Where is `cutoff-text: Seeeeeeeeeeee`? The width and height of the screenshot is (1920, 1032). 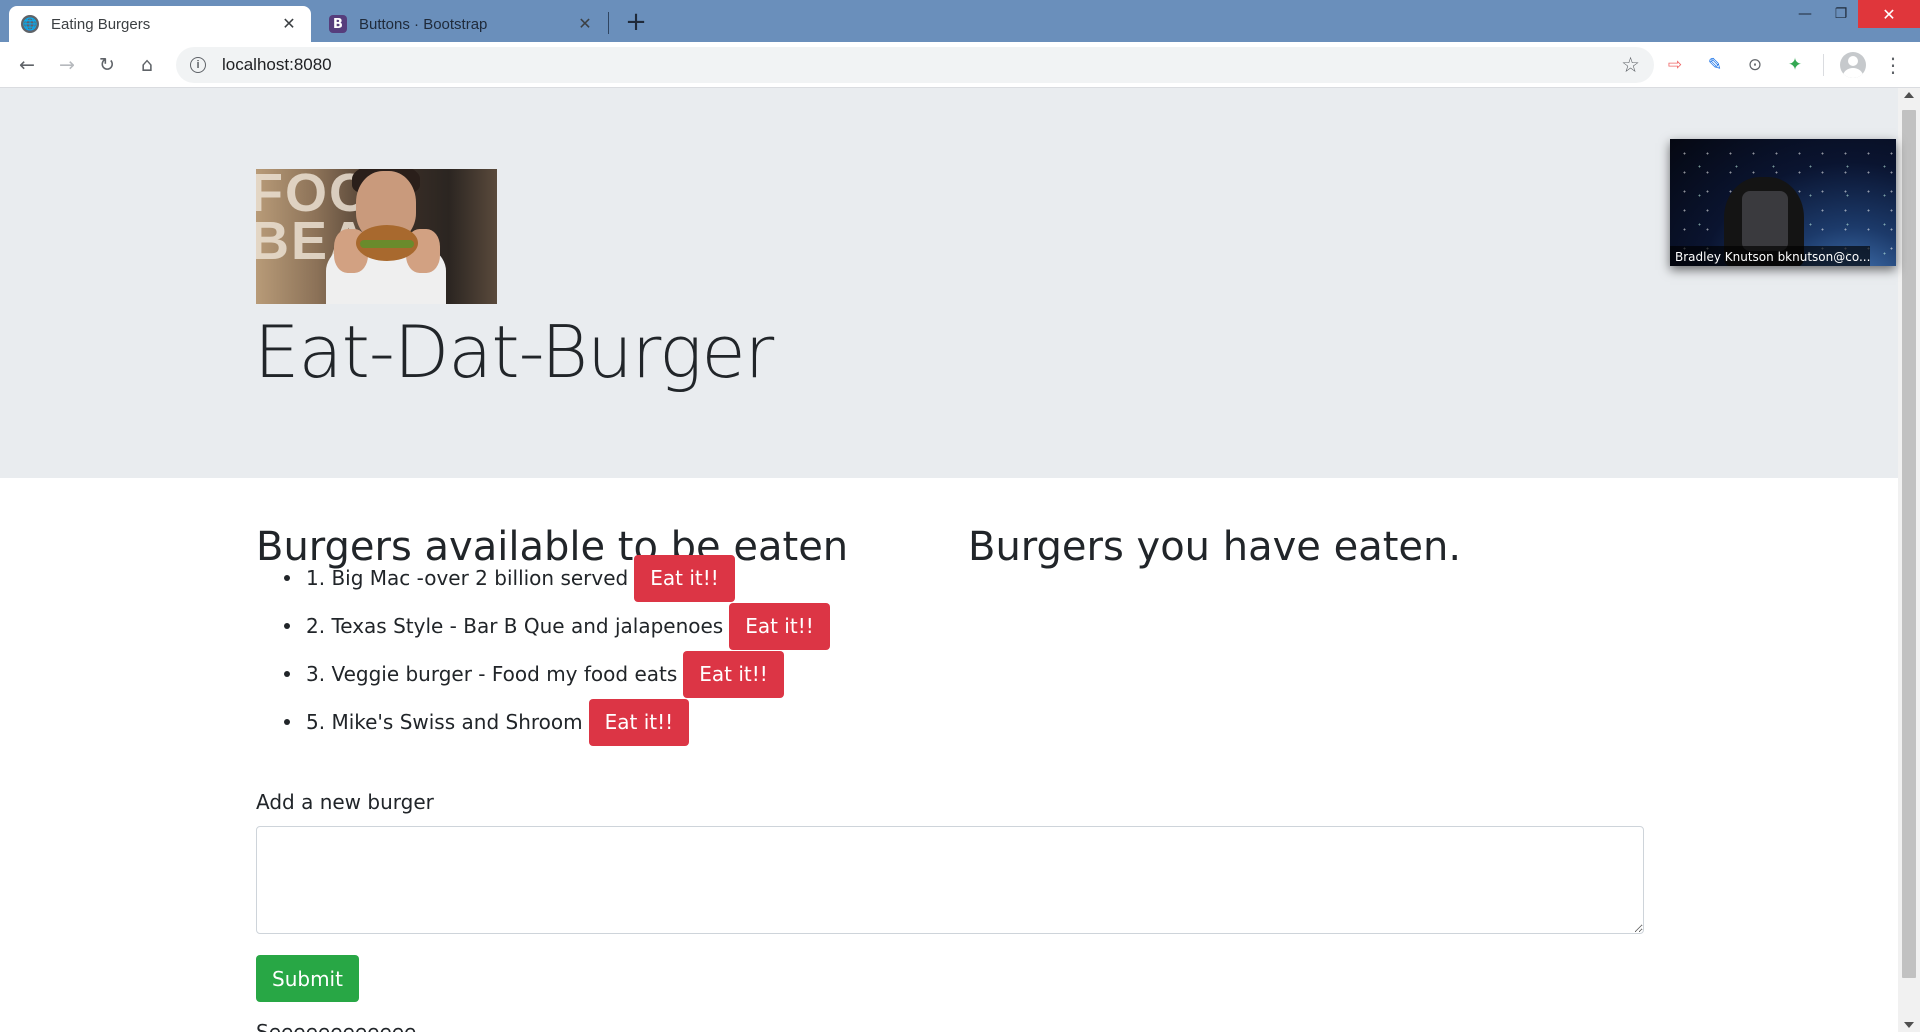
cutoff-text: Seeeeeeeeeeee is located at coordinates (336, 1026).